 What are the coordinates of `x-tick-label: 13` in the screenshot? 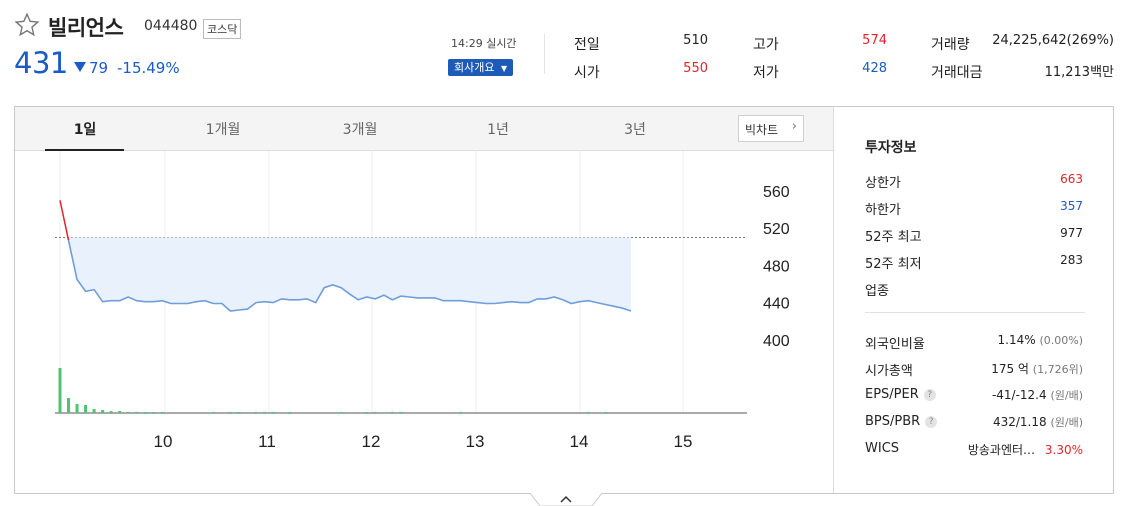 It's located at (475, 441).